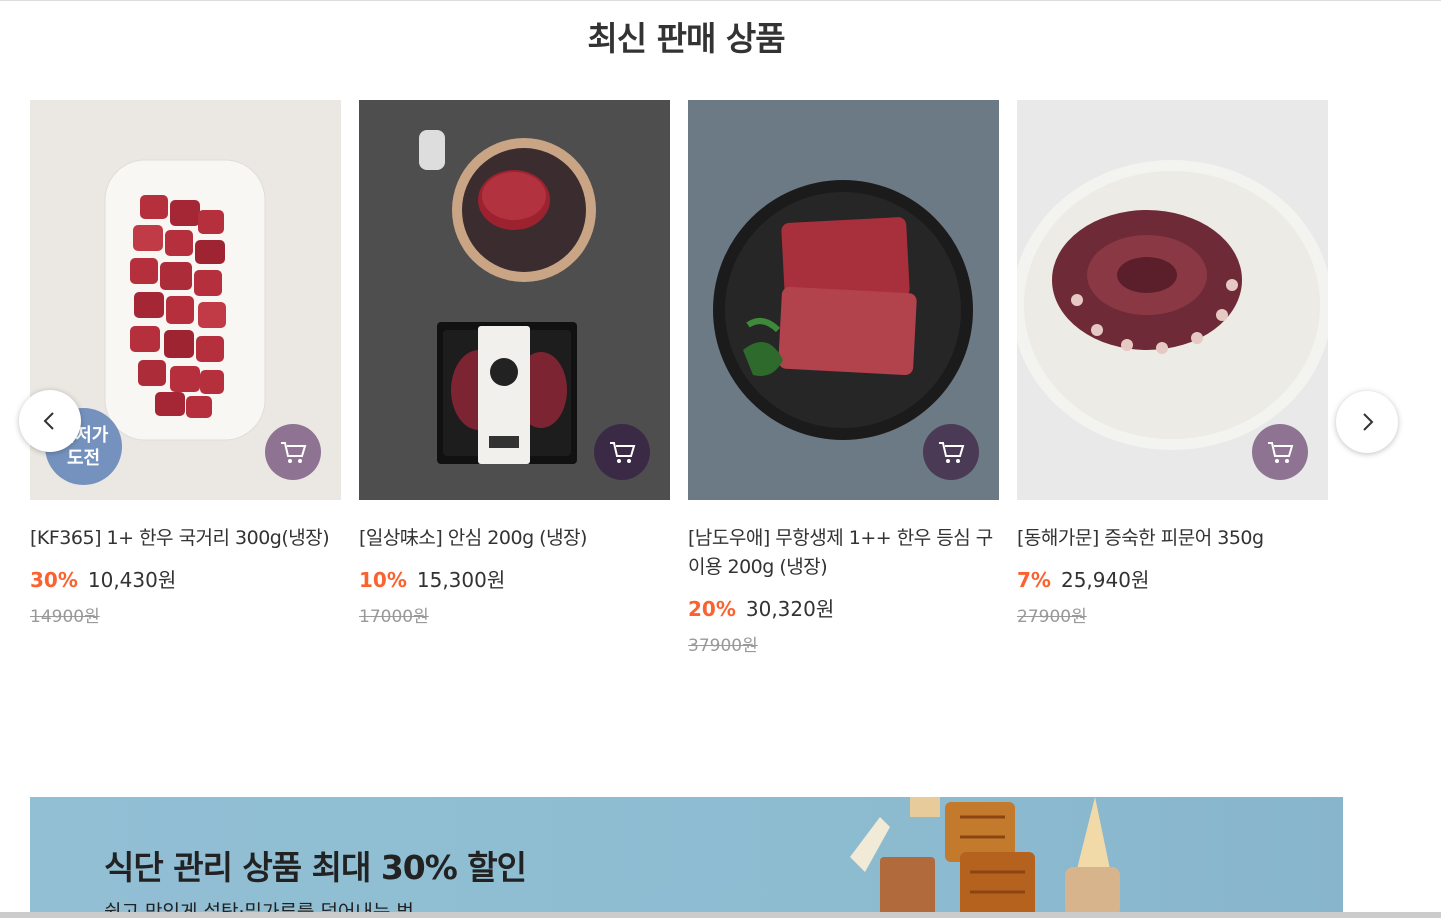 The image size is (1441, 918). Describe the element at coordinates (185, 578) in the screenshot. I see `price-row: 30% 10,430원` at that location.